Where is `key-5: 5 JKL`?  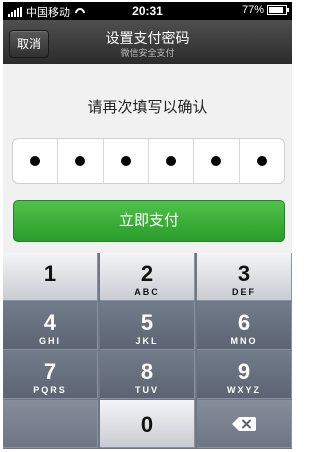 key-5: 5 JKL is located at coordinates (147, 326).